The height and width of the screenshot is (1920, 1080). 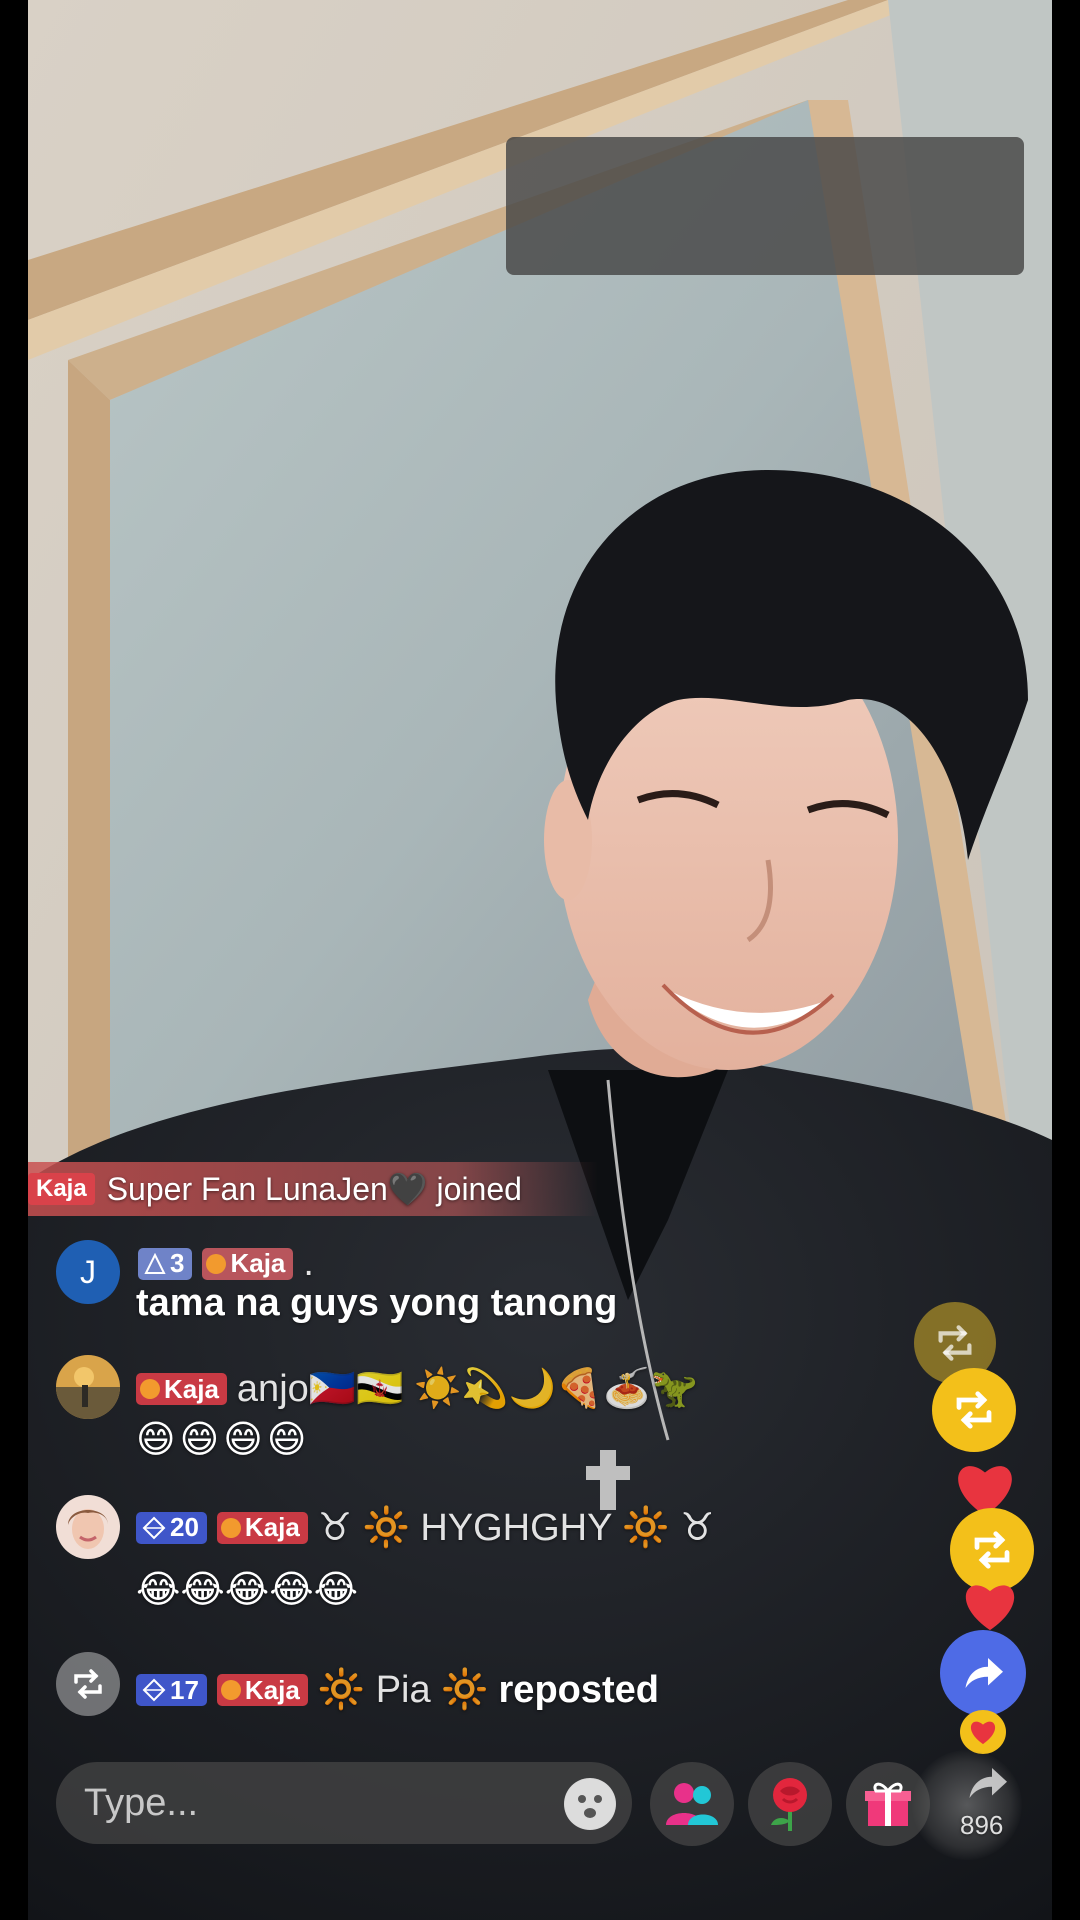 I want to click on letterbox-right, so click(x=1066, y=960).